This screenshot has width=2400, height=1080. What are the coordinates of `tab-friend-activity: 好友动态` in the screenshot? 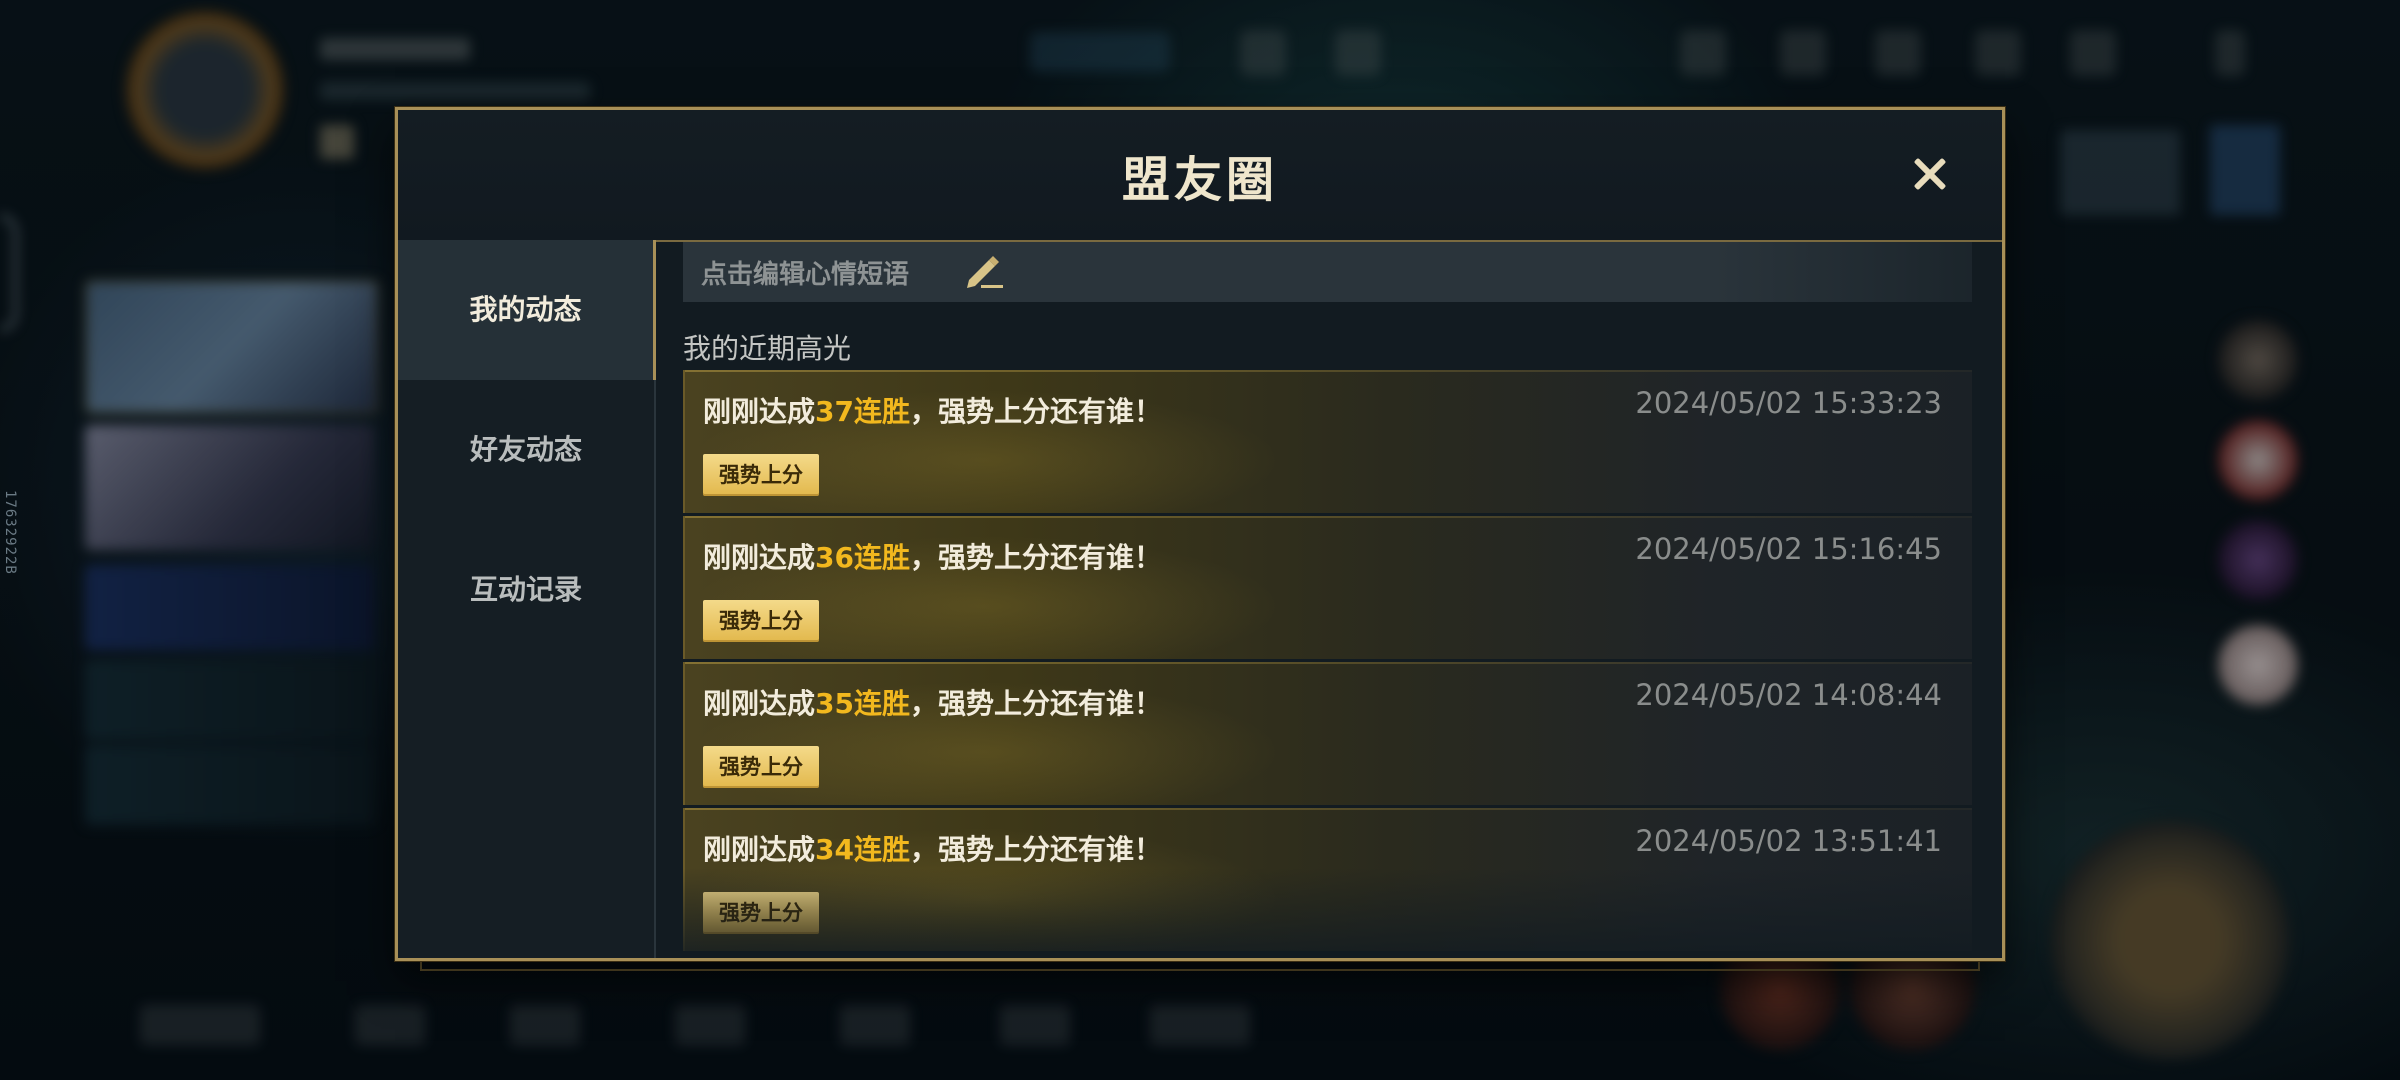 It's located at (526, 450).